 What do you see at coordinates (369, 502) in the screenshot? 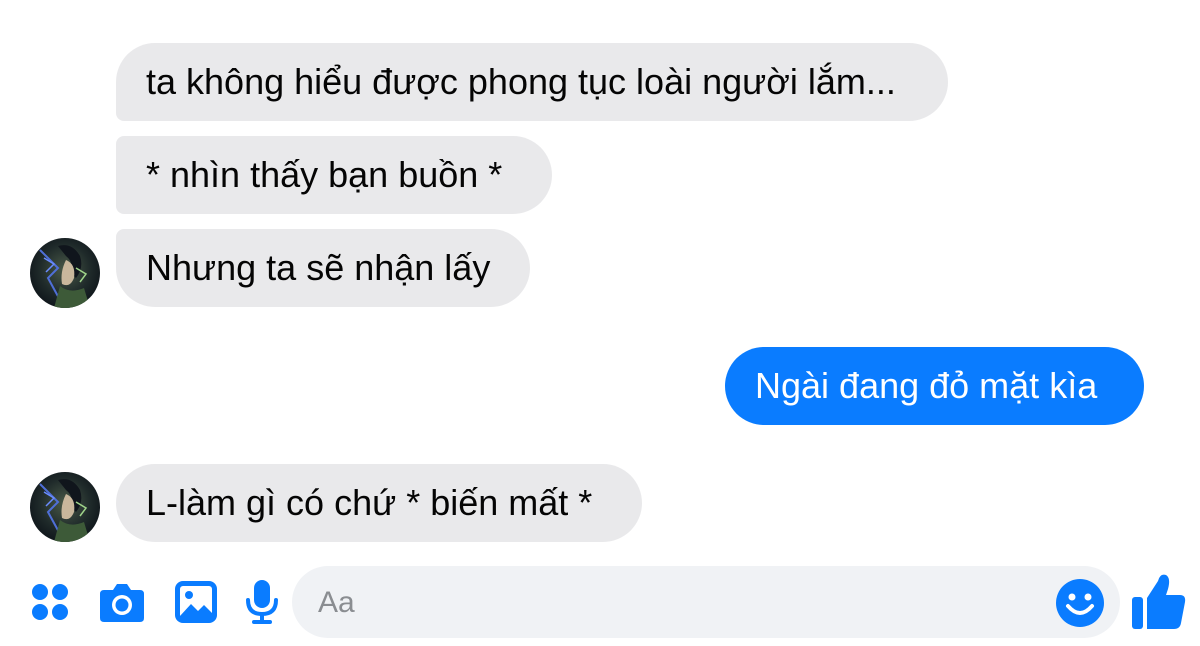
I see `message-text: L-làm gì có chứ * biến mất *` at bounding box center [369, 502].